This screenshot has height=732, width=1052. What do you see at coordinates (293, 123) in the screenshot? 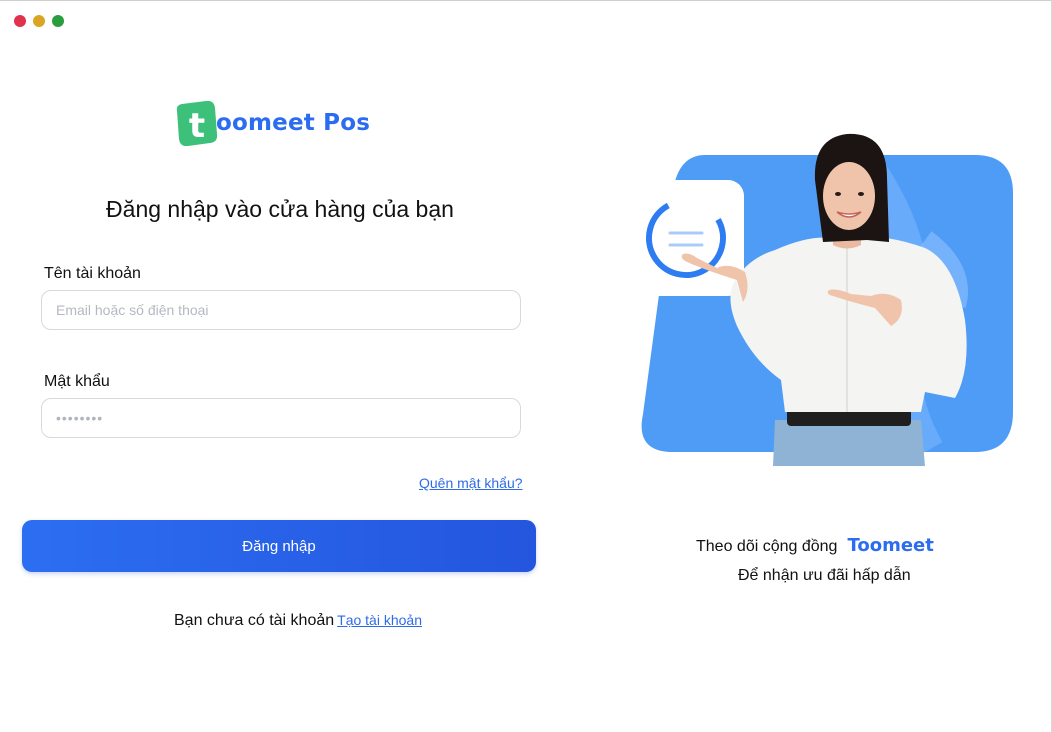
I see `logo-wordmark: oomeet Pos` at bounding box center [293, 123].